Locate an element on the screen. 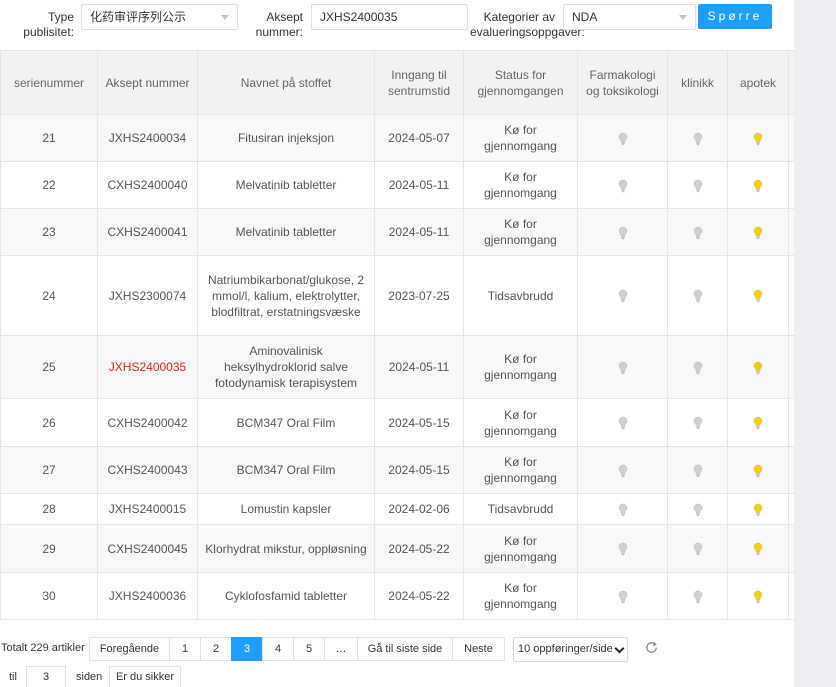  refresh-icon is located at coordinates (651, 647).